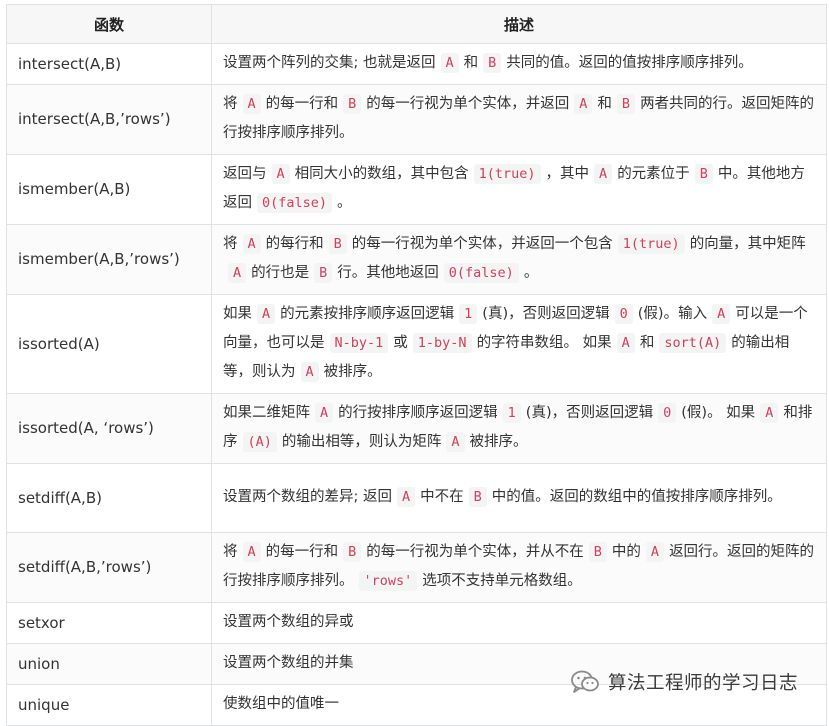  Describe the element at coordinates (367, 314) in the screenshot. I see `description-text: 的元素按排序顺序返回逻辑` at that location.